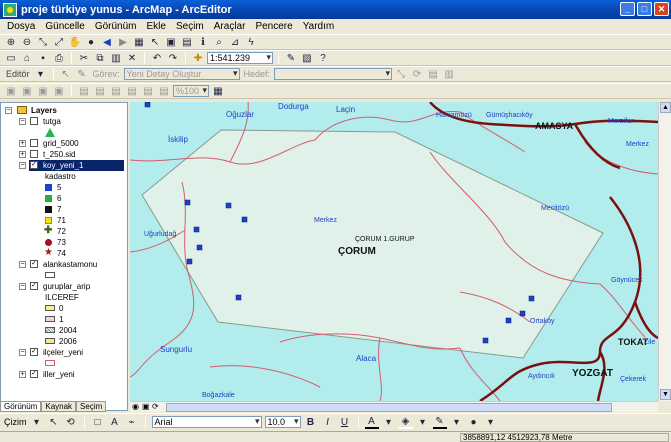 Image resolution: width=671 pixels, height=442 pixels. What do you see at coordinates (11, 42) in the screenshot?
I see `zoom-in-icon: ⊕` at bounding box center [11, 42].